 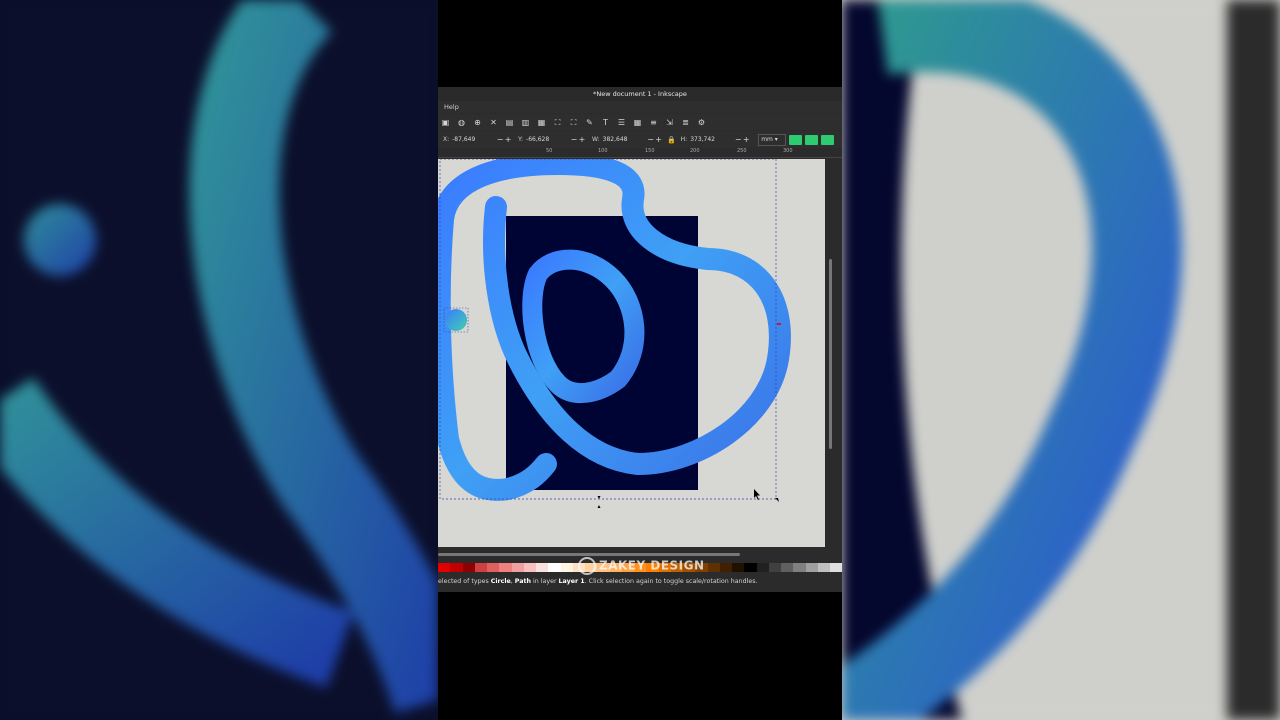 I want to click on align-icon: ≡, so click(x=653, y=122).